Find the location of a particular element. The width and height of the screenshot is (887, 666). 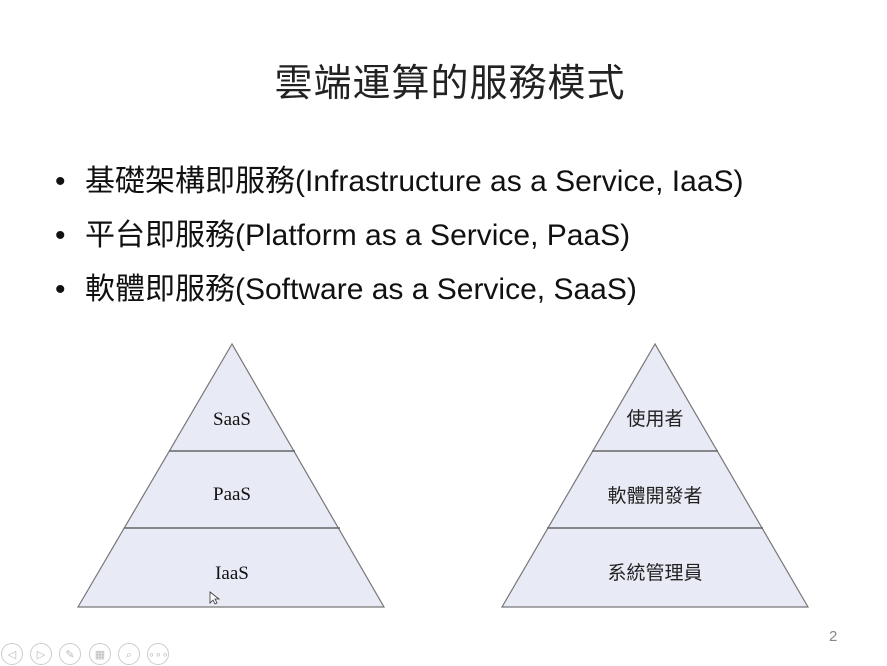

layer-label-paas: PaaS is located at coordinates (232, 494).